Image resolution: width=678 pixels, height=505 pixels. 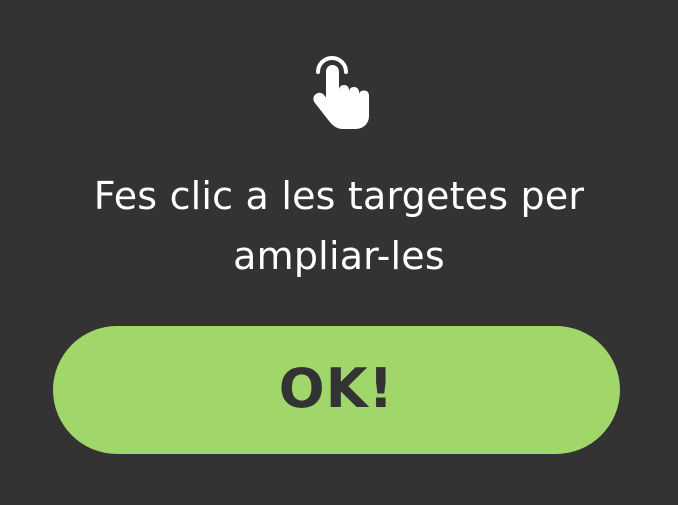 I want to click on tap-finger-icon, so click(x=338, y=86).